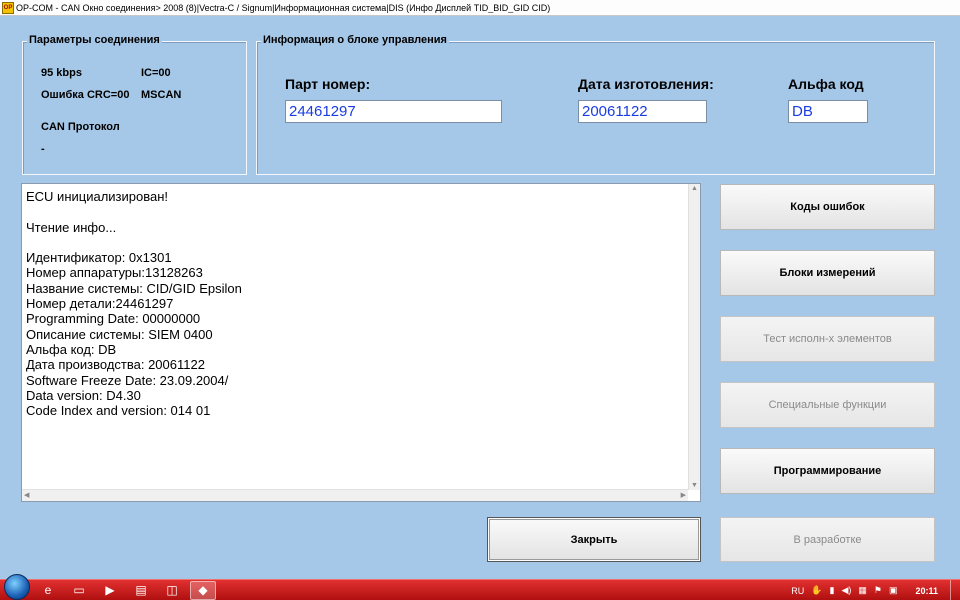 This screenshot has height=600, width=960. I want to click on log-line: Альфа код: DB, so click(71, 349).